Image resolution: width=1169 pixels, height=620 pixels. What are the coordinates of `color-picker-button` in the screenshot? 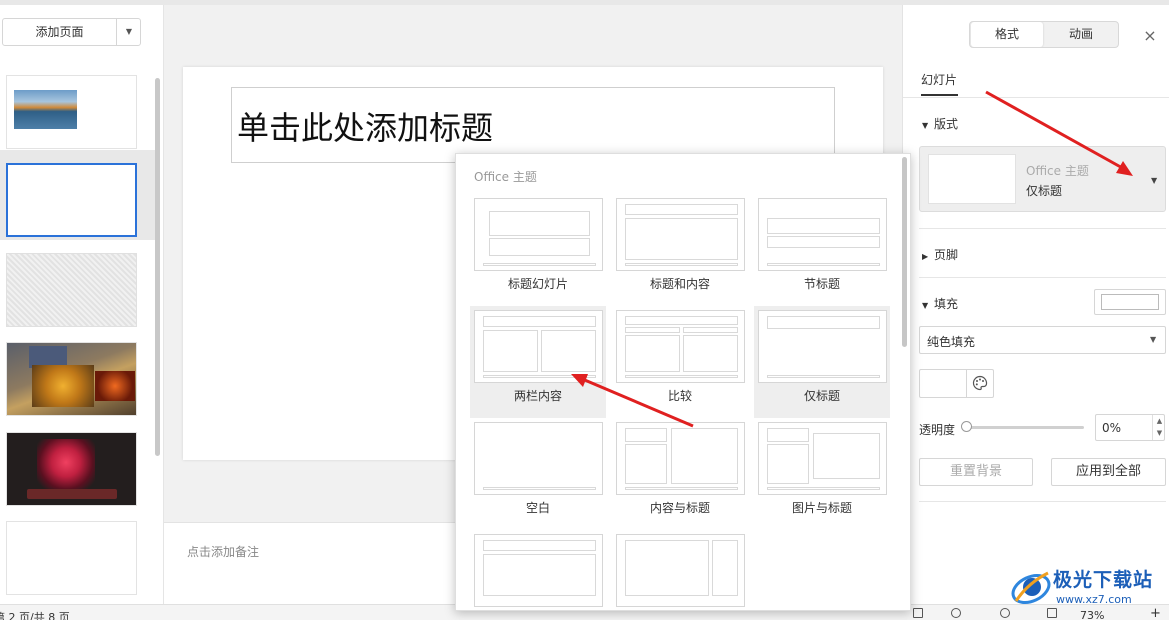 It's located at (956, 383).